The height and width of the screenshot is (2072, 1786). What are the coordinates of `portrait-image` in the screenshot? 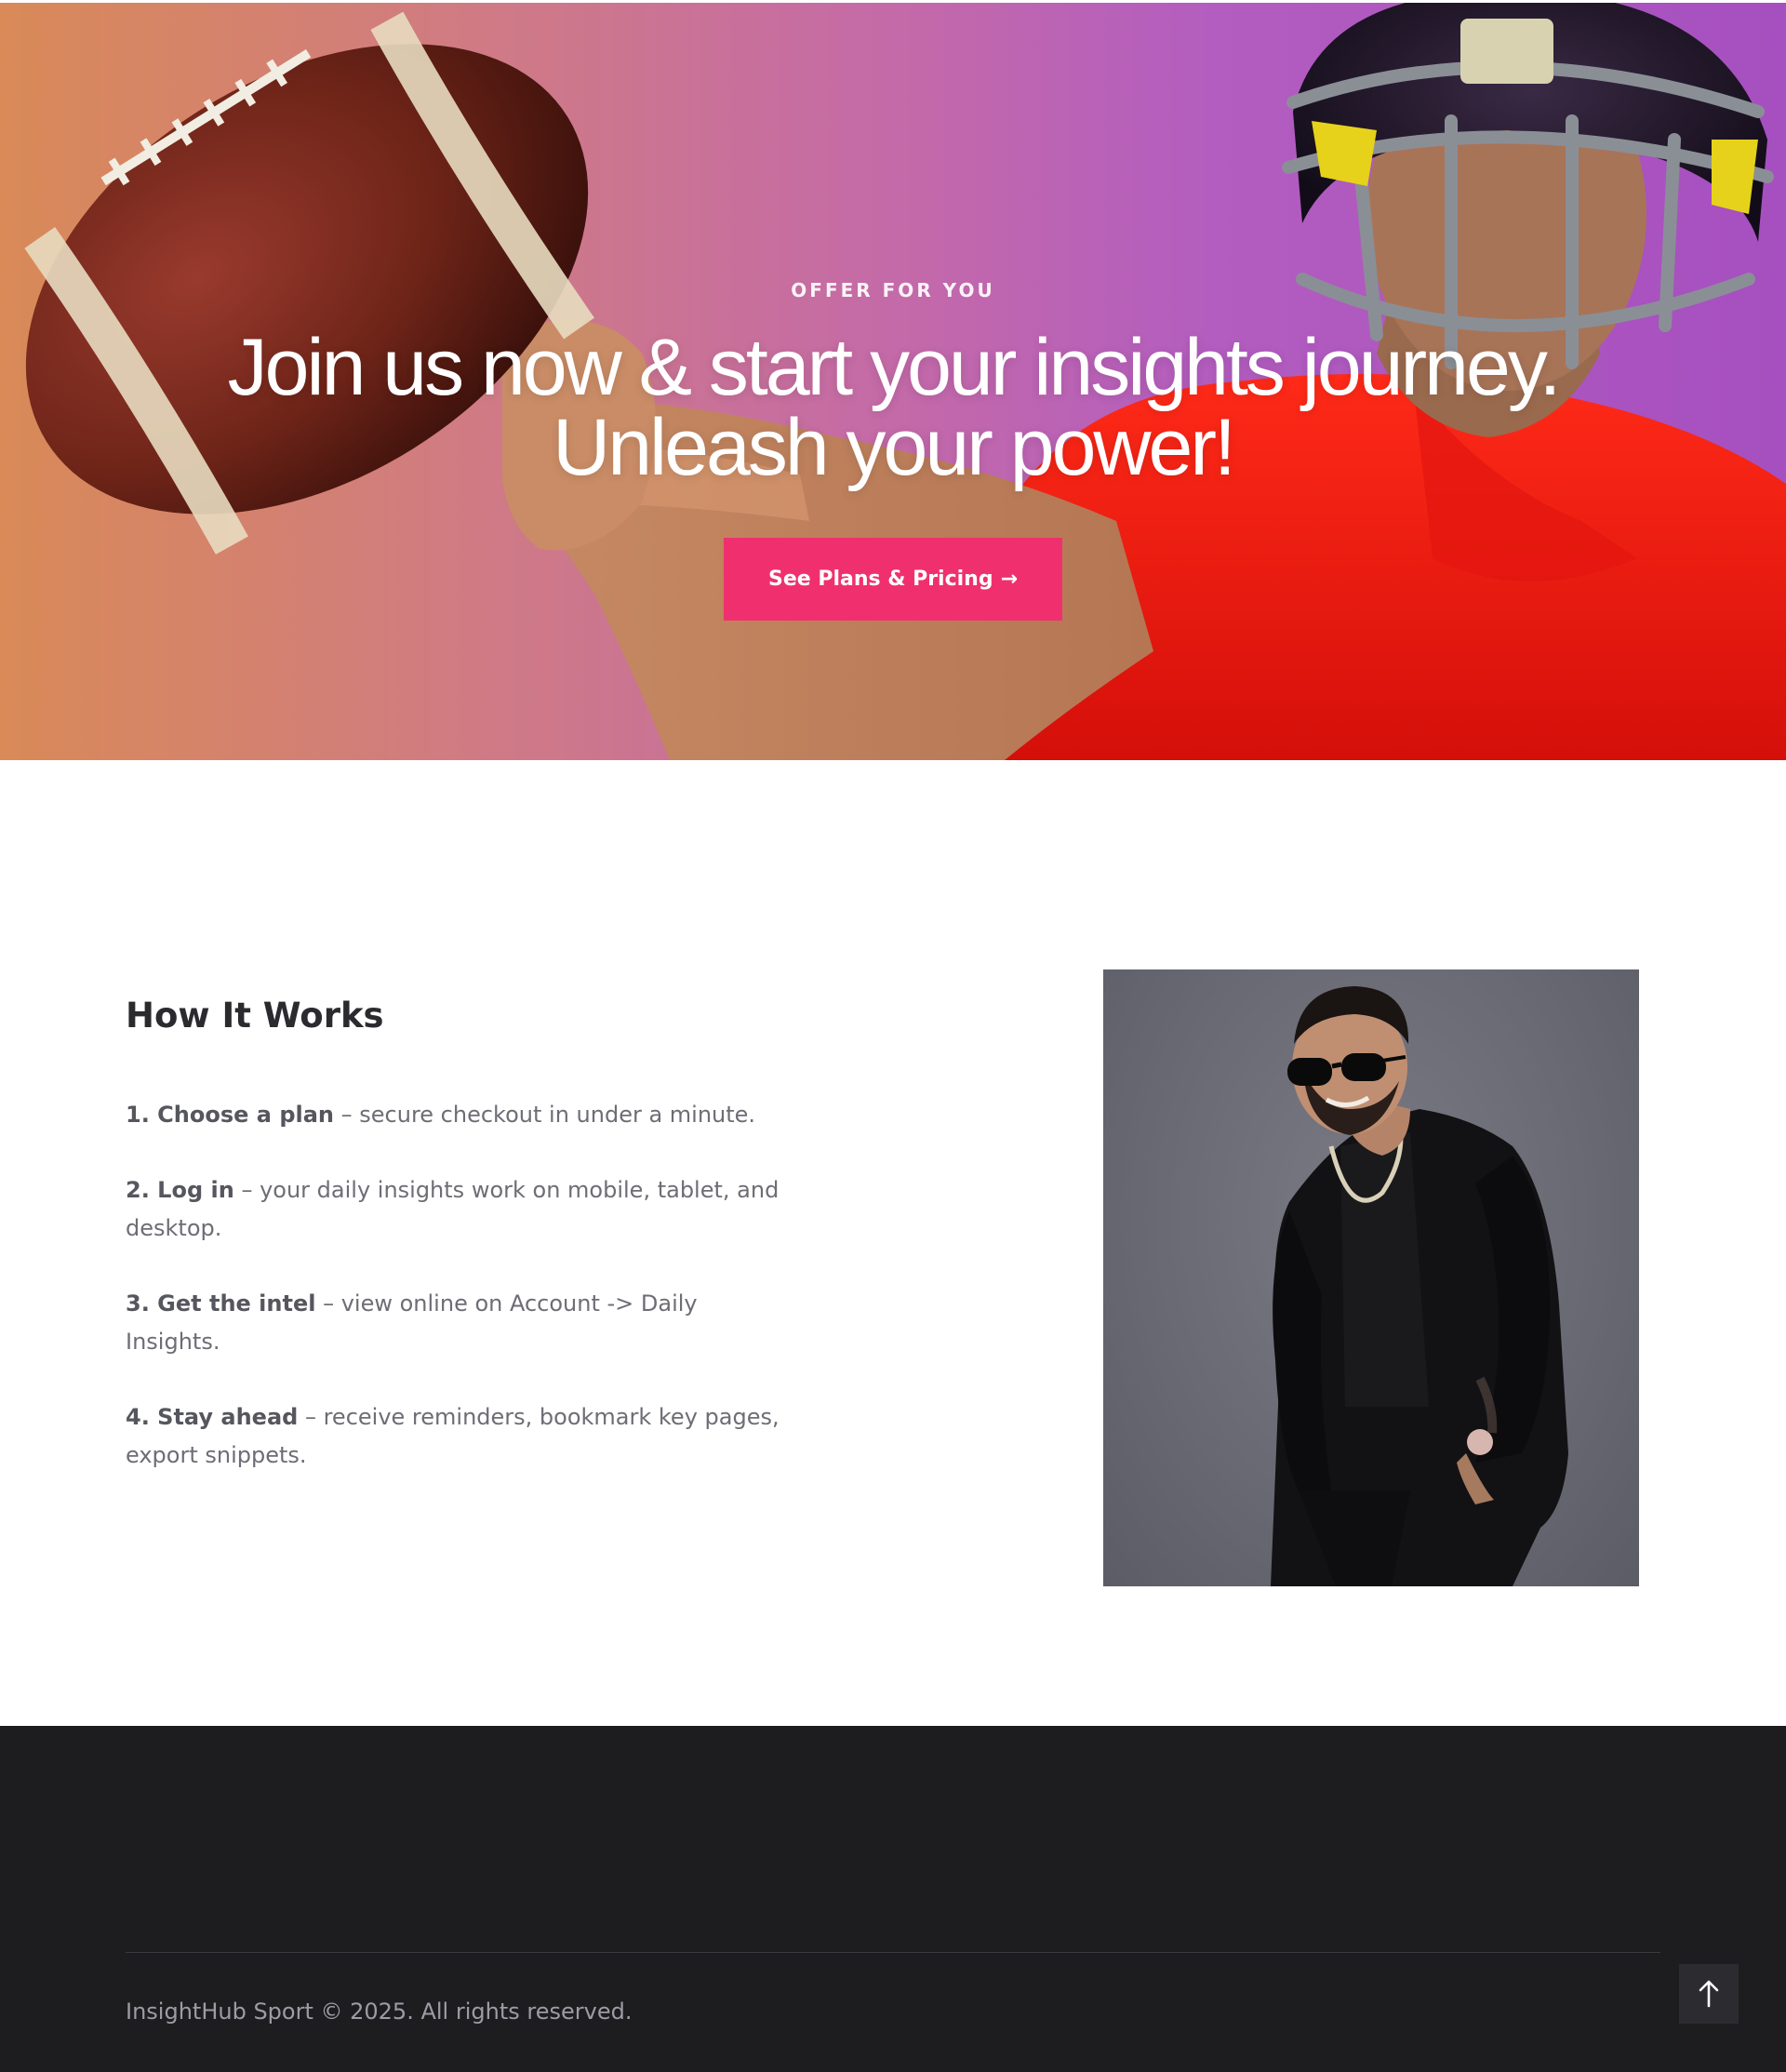 It's located at (1371, 1278).